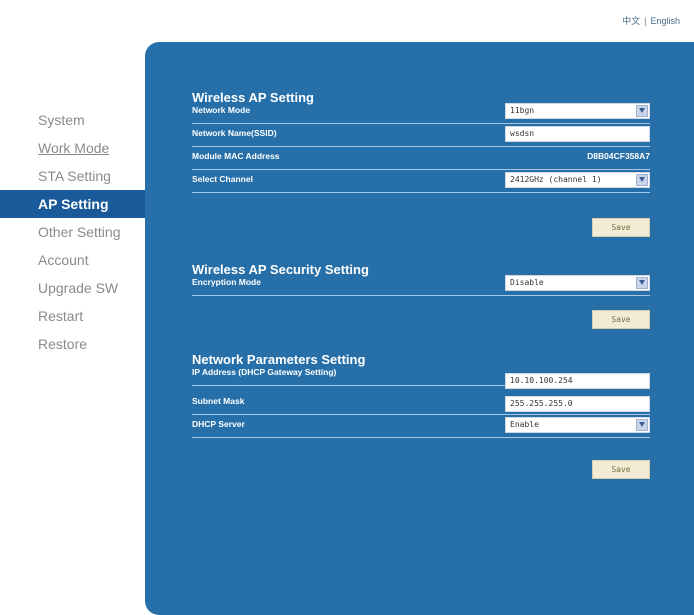  What do you see at coordinates (421, 284) in the screenshot?
I see `encryption-row: Encryption Mode Disable` at bounding box center [421, 284].